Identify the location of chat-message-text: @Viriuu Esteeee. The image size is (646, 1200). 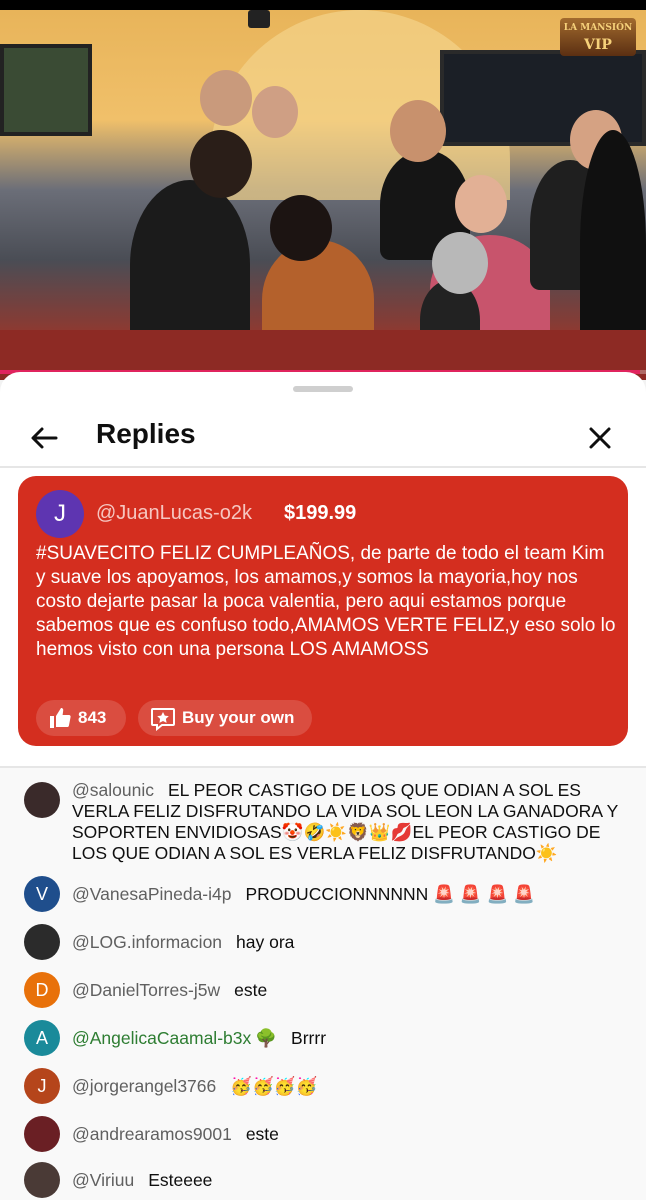
(348, 1180).